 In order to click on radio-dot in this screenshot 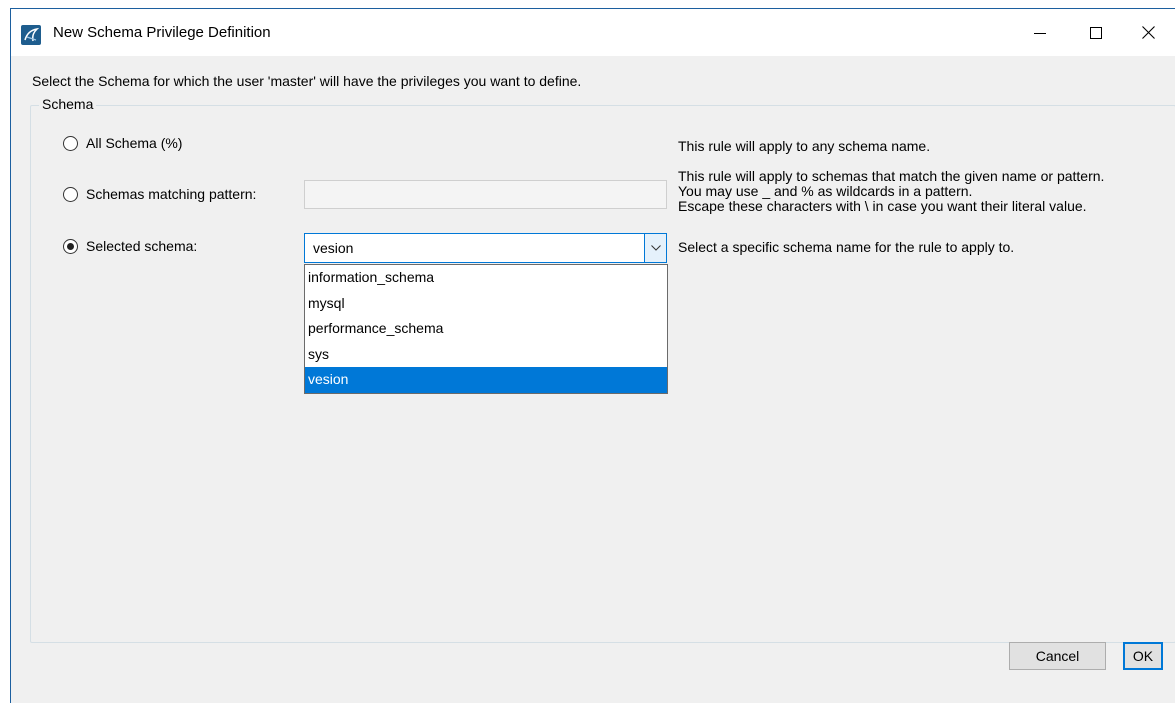, I will do `click(70, 246)`.